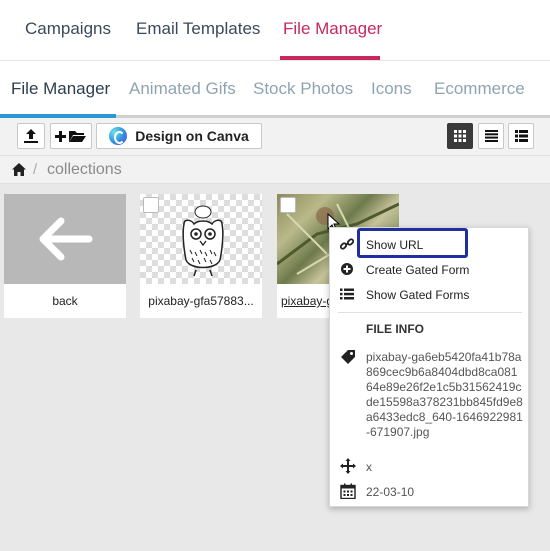 The image size is (550, 551). I want to click on new-folder-button, so click(71, 136).